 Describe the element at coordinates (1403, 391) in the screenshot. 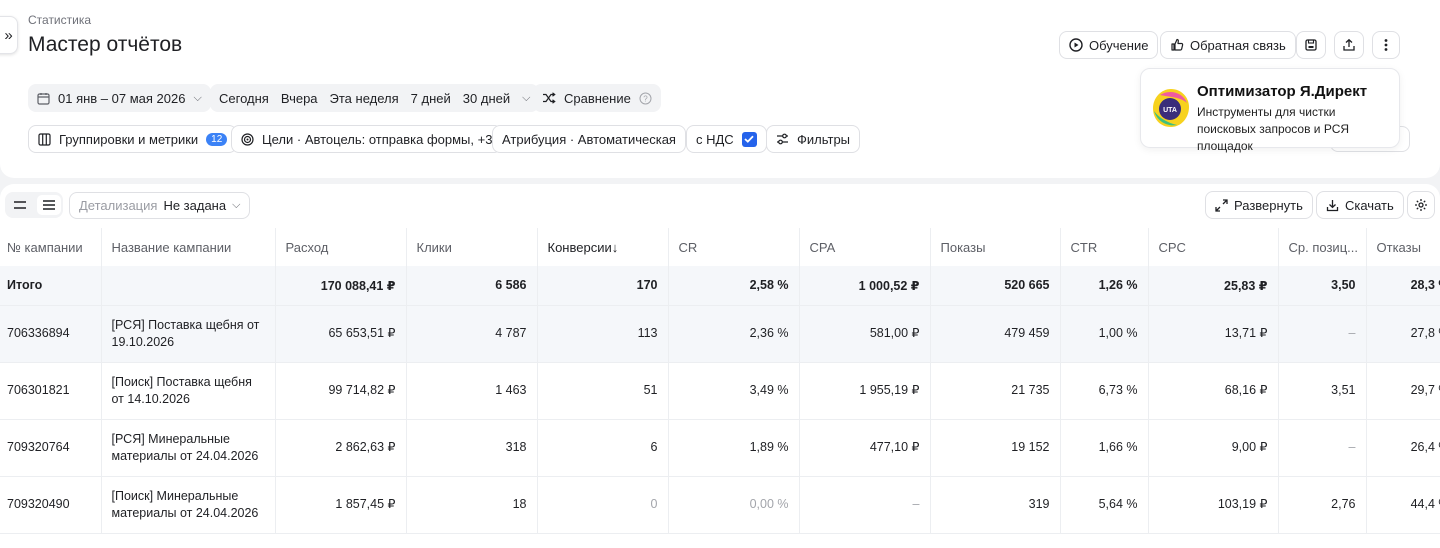

I see `table-cell: 29,7 %` at that location.